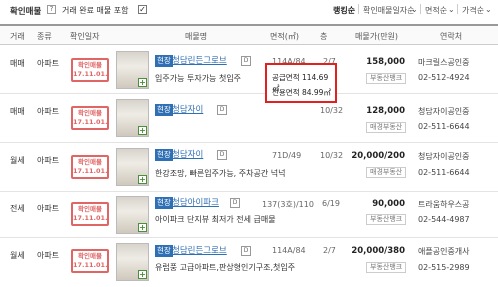 This screenshot has width=498, height=287. Describe the element at coordinates (249, 34) in the screenshot. I see `table-header: 거래 종류 확인일자 매물명 면적(㎡) 층 매물가(만원) 연락처` at that location.